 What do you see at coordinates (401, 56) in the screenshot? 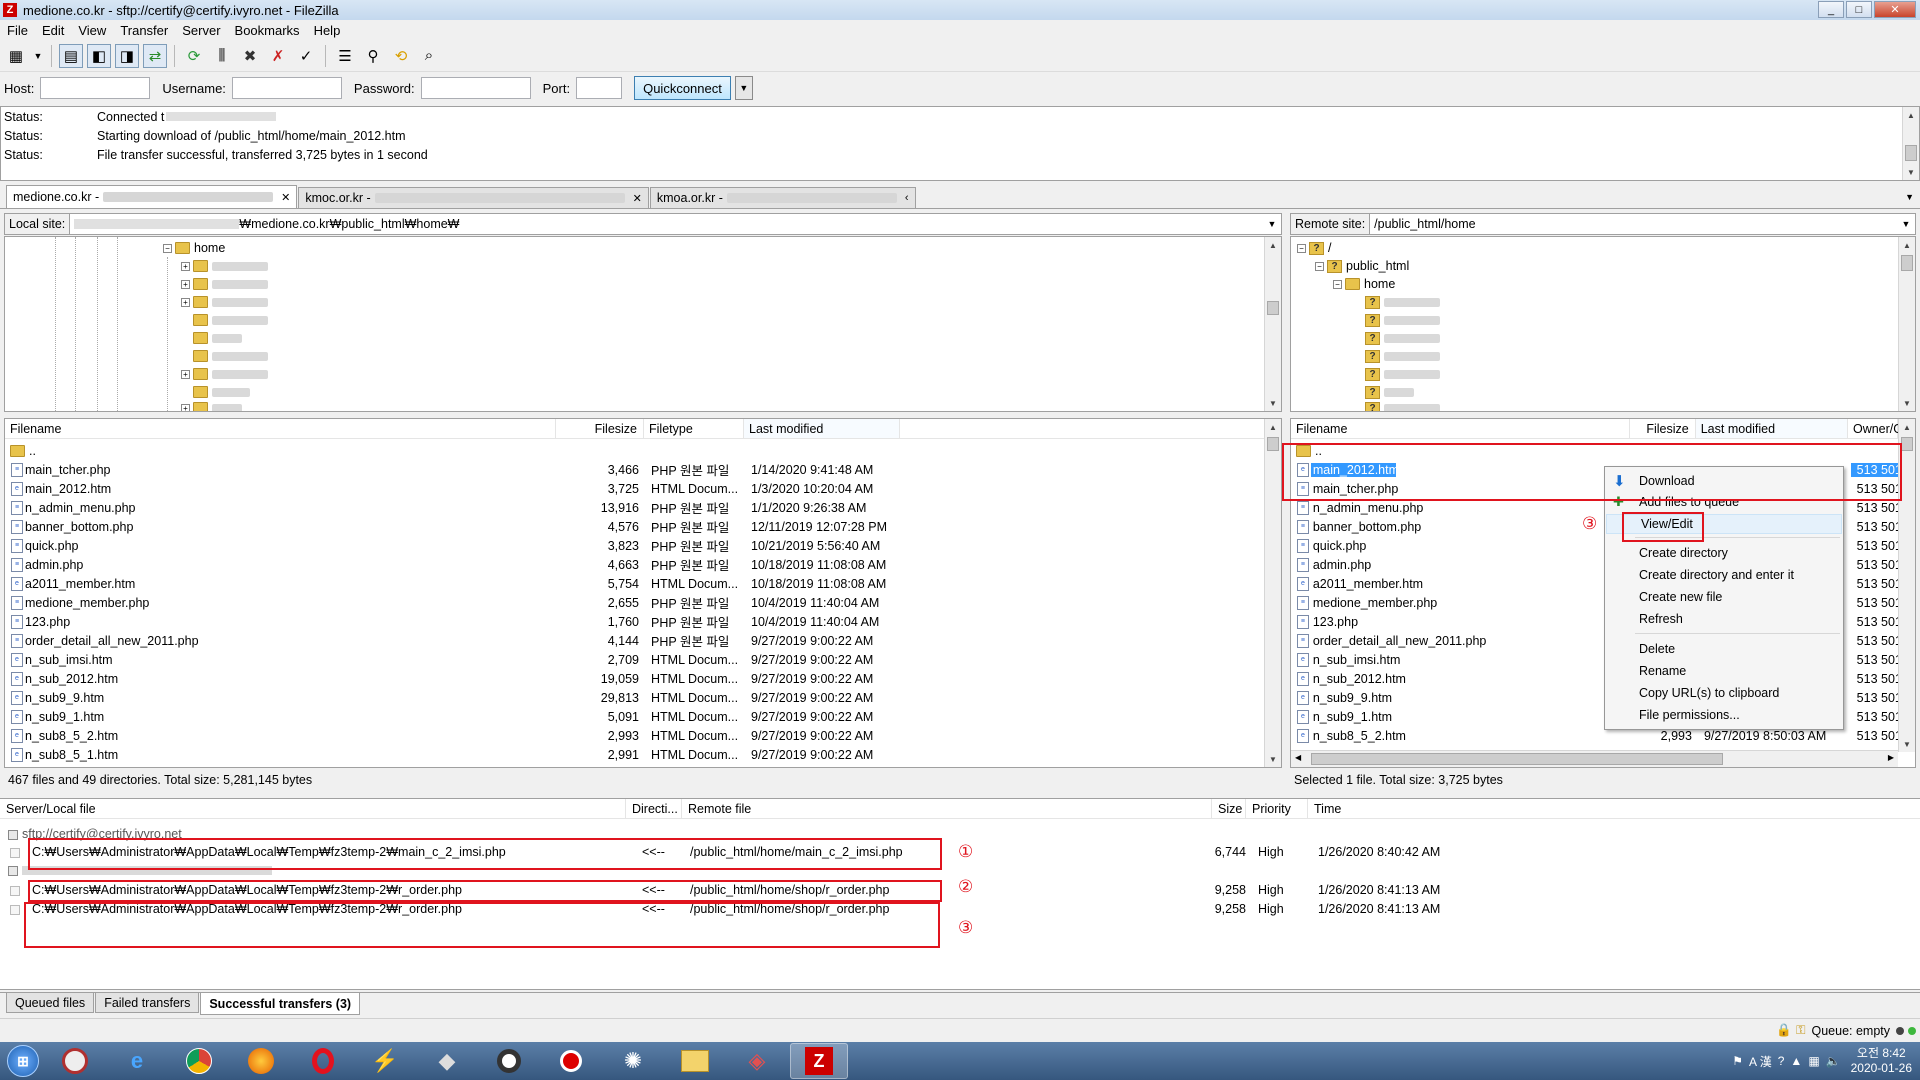
I see `compare-icon: ⟲` at bounding box center [401, 56].